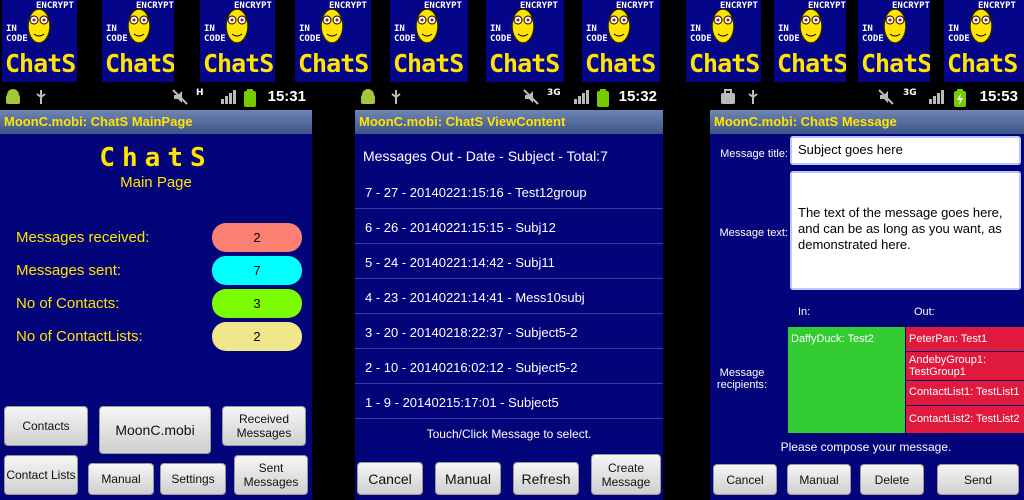  I want to click on message-text-label: Message text:, so click(753, 233).